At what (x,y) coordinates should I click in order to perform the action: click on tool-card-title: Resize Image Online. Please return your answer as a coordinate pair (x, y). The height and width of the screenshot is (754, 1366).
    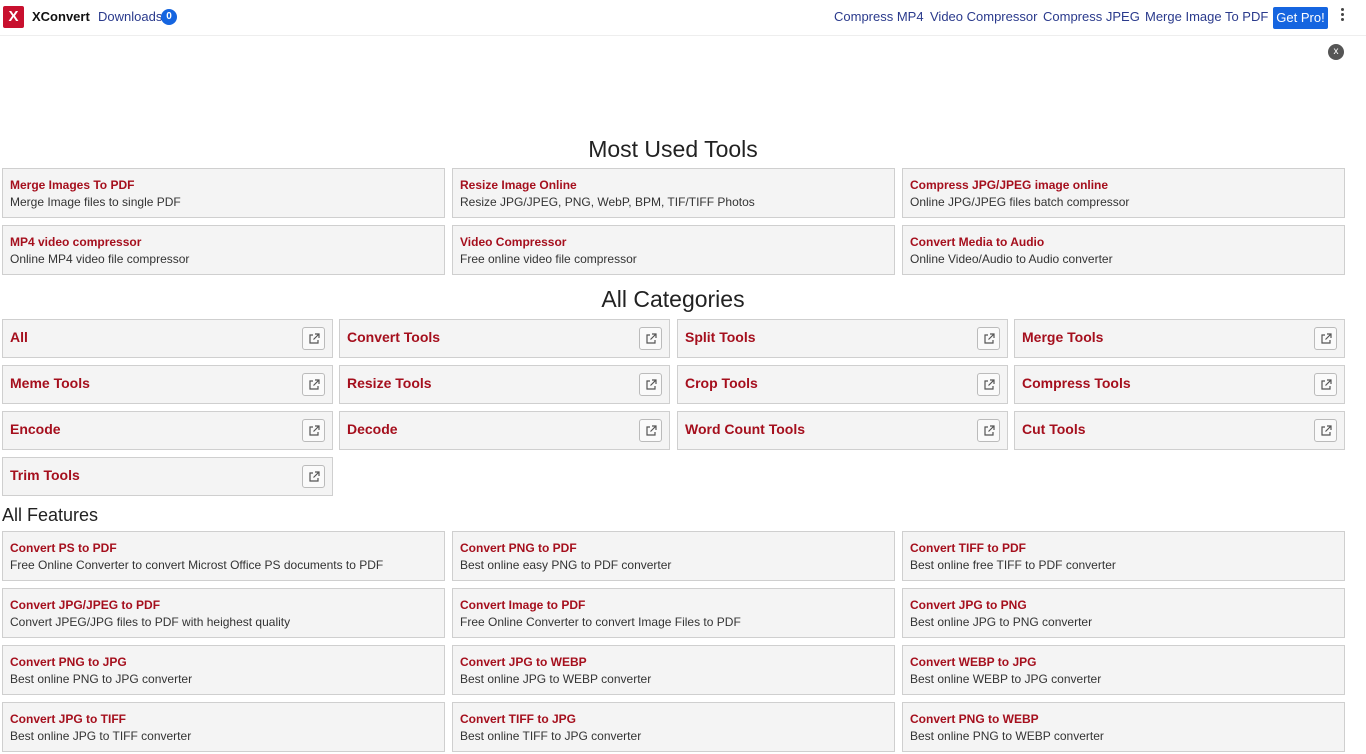
    Looking at the image, I should click on (677, 185).